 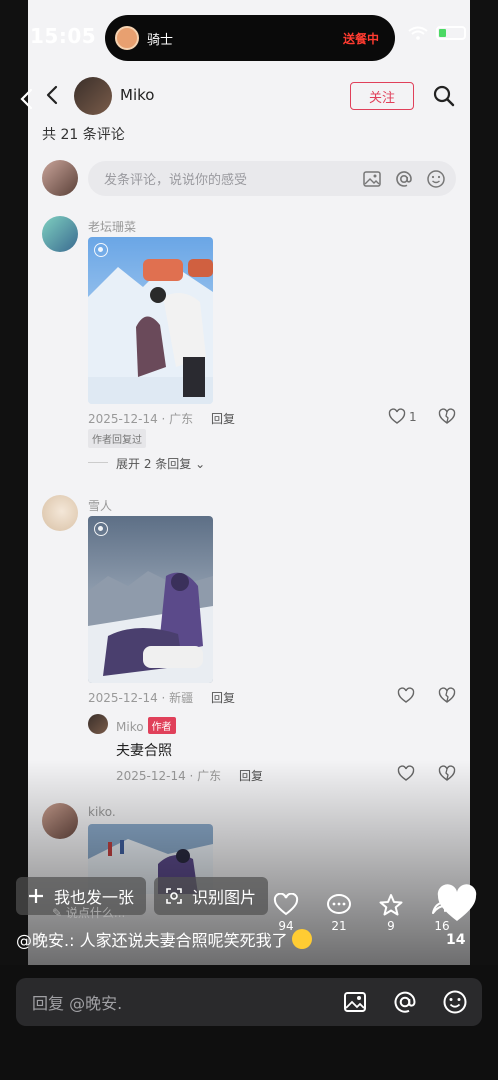 What do you see at coordinates (53, 95) in the screenshot?
I see `back-arrow-icon` at bounding box center [53, 95].